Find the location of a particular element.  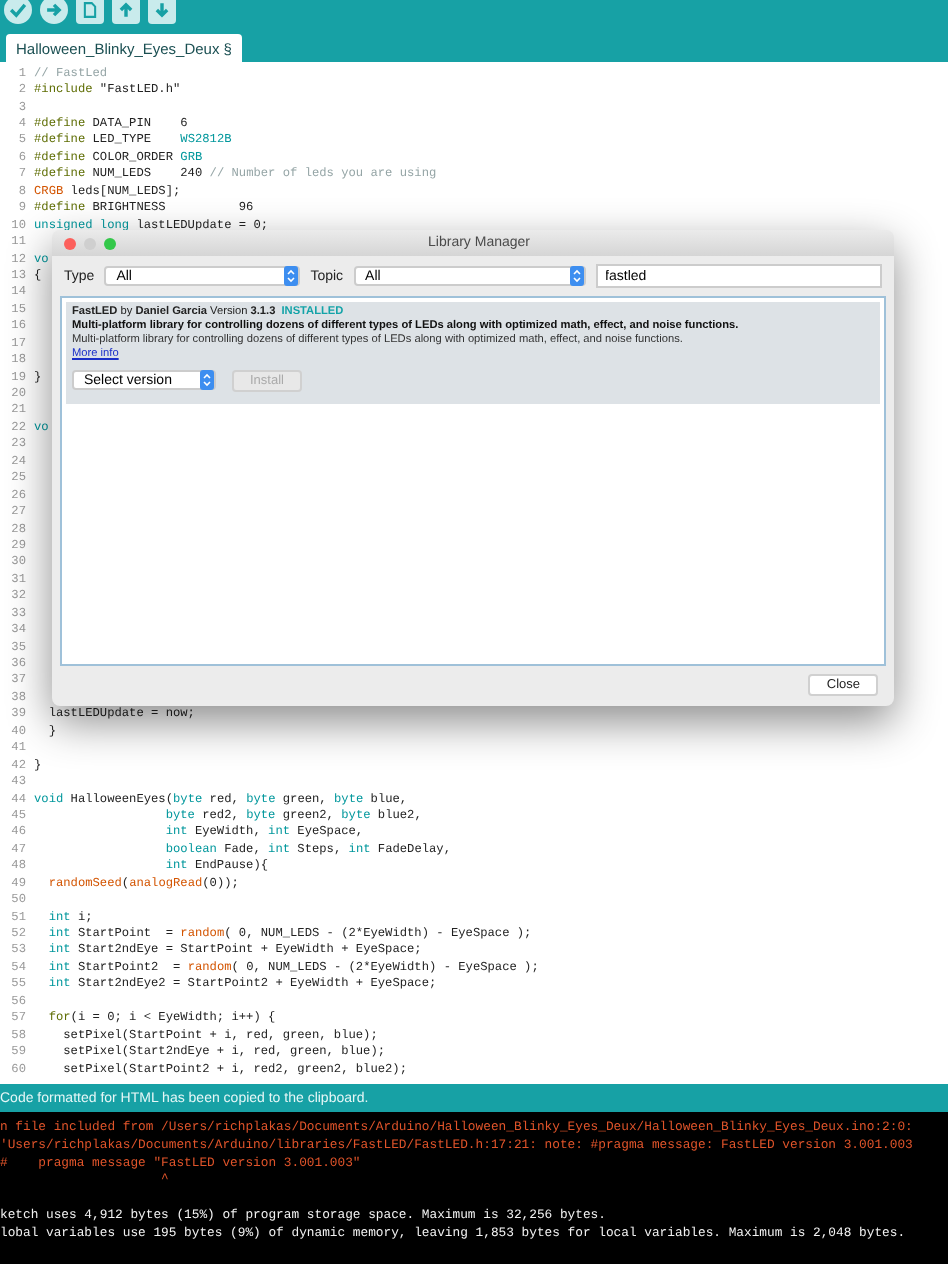

verify-button is located at coordinates (18, 12).